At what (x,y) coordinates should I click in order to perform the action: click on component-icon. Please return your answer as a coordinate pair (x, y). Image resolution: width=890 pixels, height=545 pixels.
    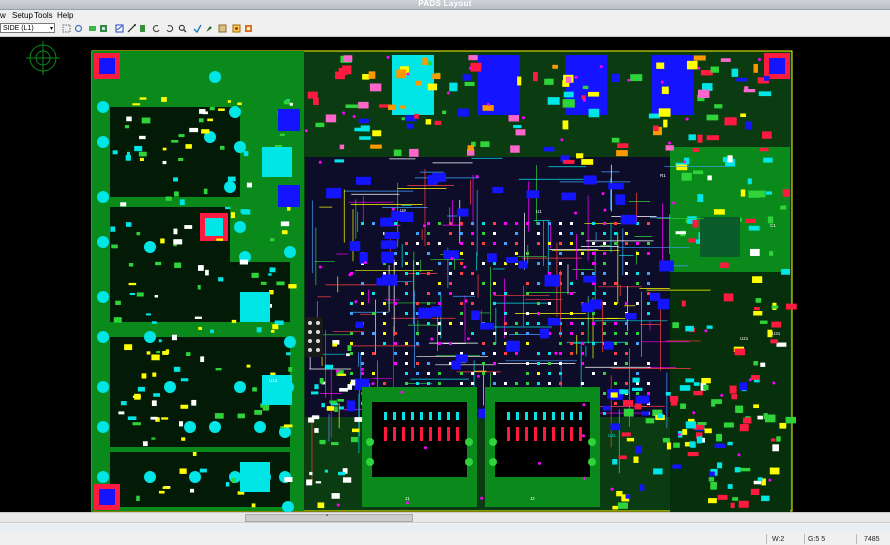
    Looking at the image, I should click on (142, 28).